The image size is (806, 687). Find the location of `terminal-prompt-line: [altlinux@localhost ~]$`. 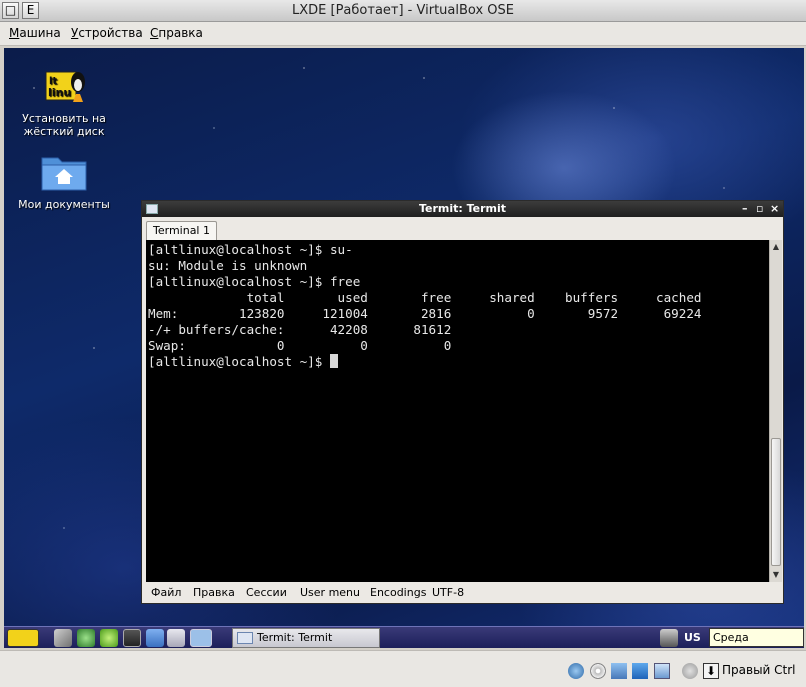

terminal-prompt-line: [altlinux@localhost ~]$ is located at coordinates (458, 362).